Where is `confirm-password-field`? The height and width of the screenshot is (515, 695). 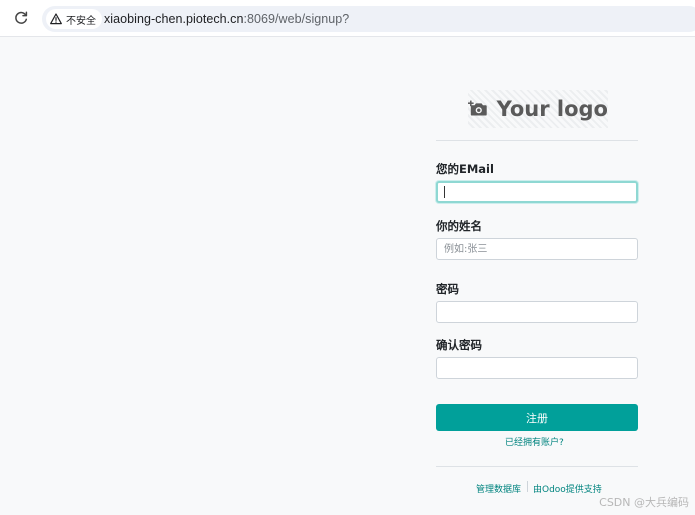 confirm-password-field is located at coordinates (537, 368).